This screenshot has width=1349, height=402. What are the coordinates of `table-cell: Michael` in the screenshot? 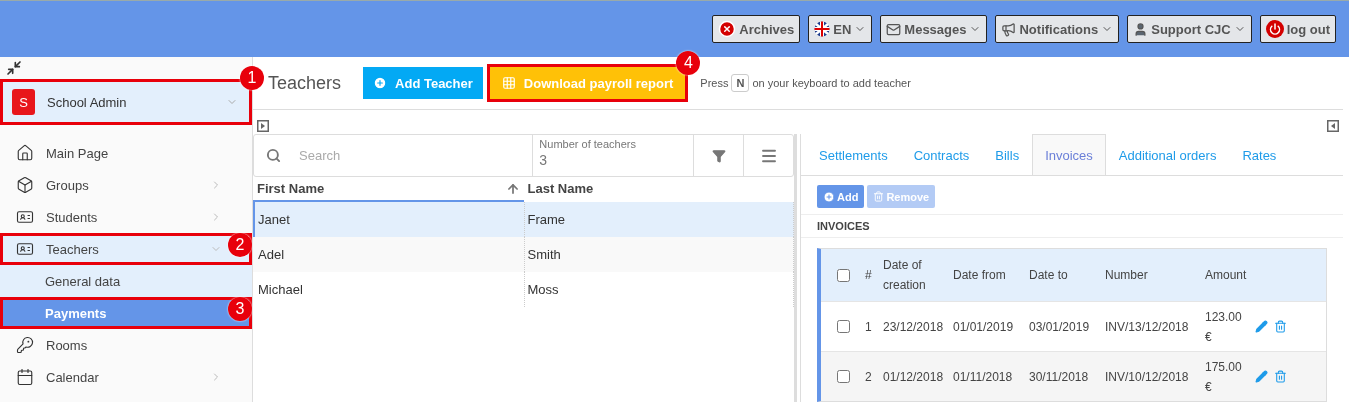 It's located at (390, 289).